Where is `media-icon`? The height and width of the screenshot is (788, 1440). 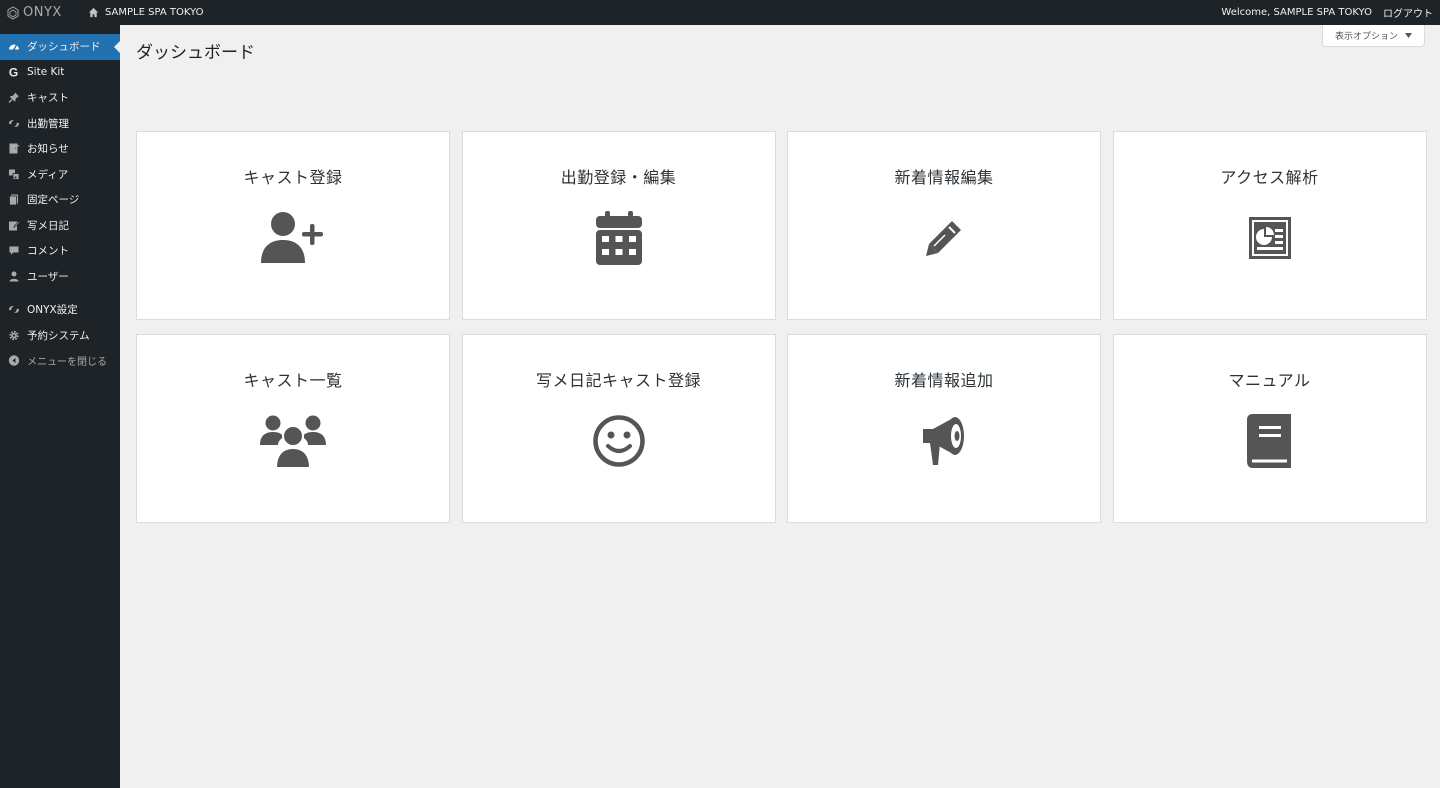
media-icon is located at coordinates (13, 174).